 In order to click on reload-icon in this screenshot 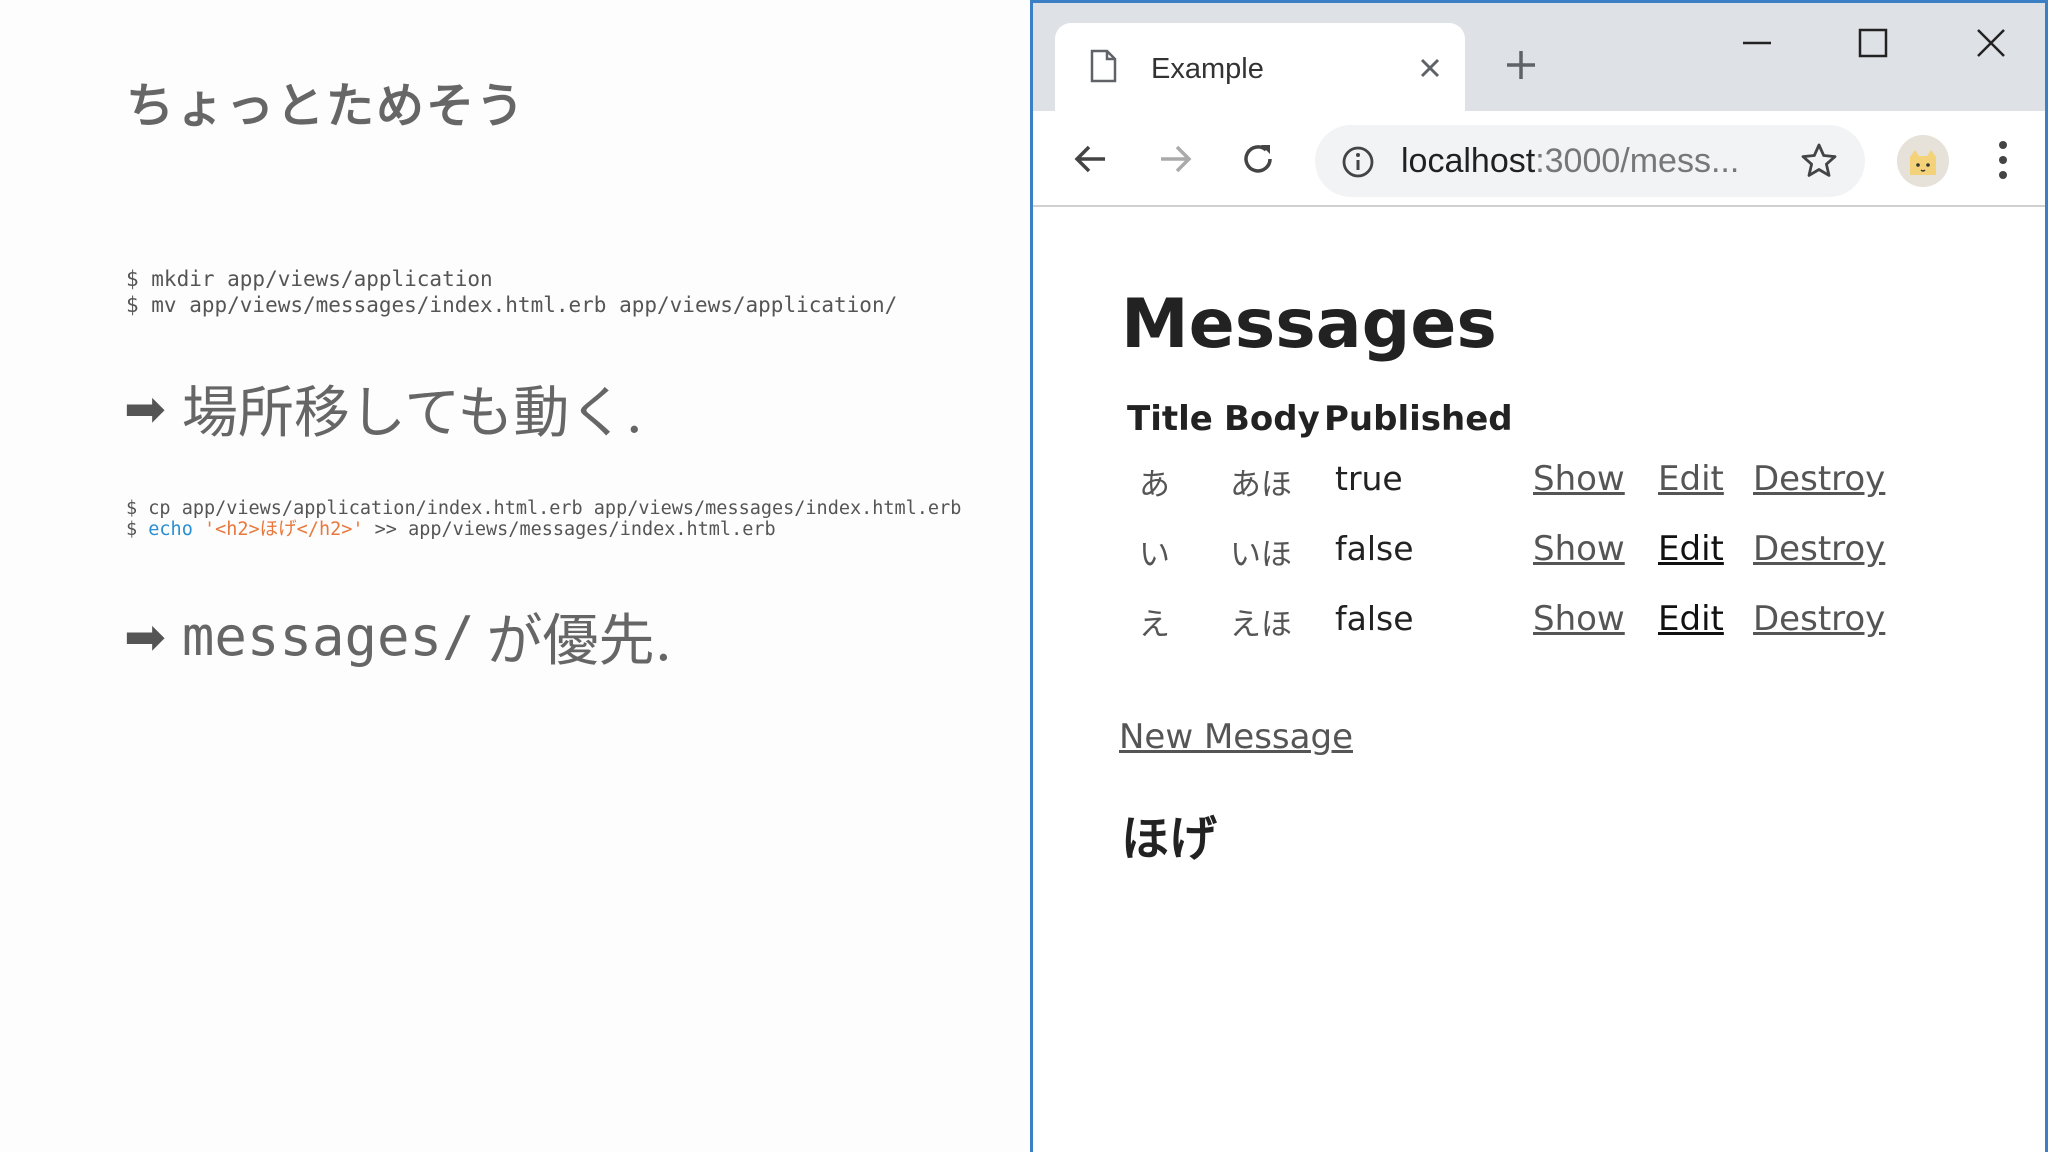, I will do `click(1258, 159)`.